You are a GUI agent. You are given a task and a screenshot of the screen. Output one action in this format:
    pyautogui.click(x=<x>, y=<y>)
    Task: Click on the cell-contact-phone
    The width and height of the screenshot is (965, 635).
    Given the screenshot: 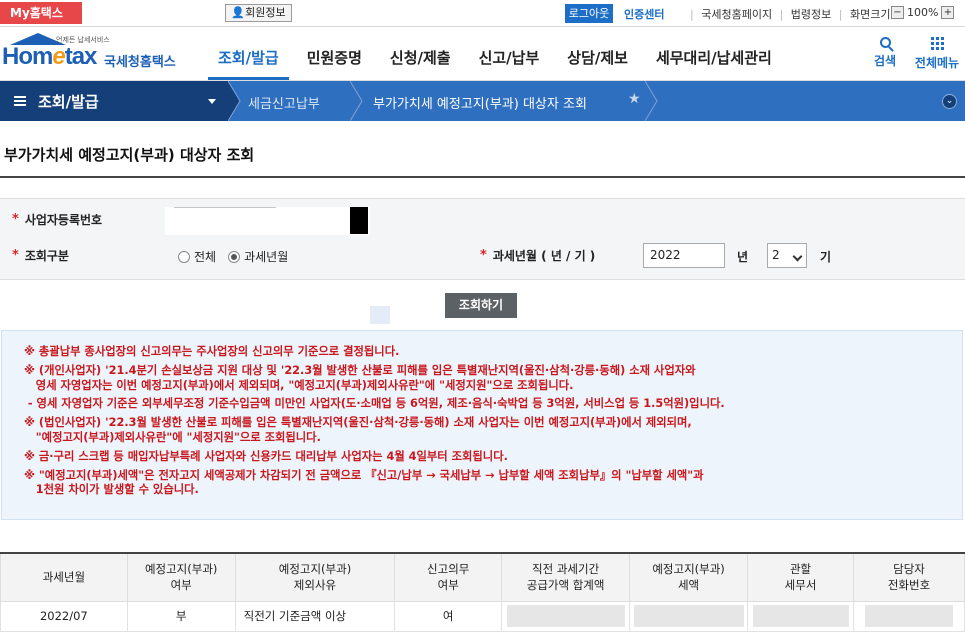 What is the action you would take?
    pyautogui.click(x=909, y=616)
    